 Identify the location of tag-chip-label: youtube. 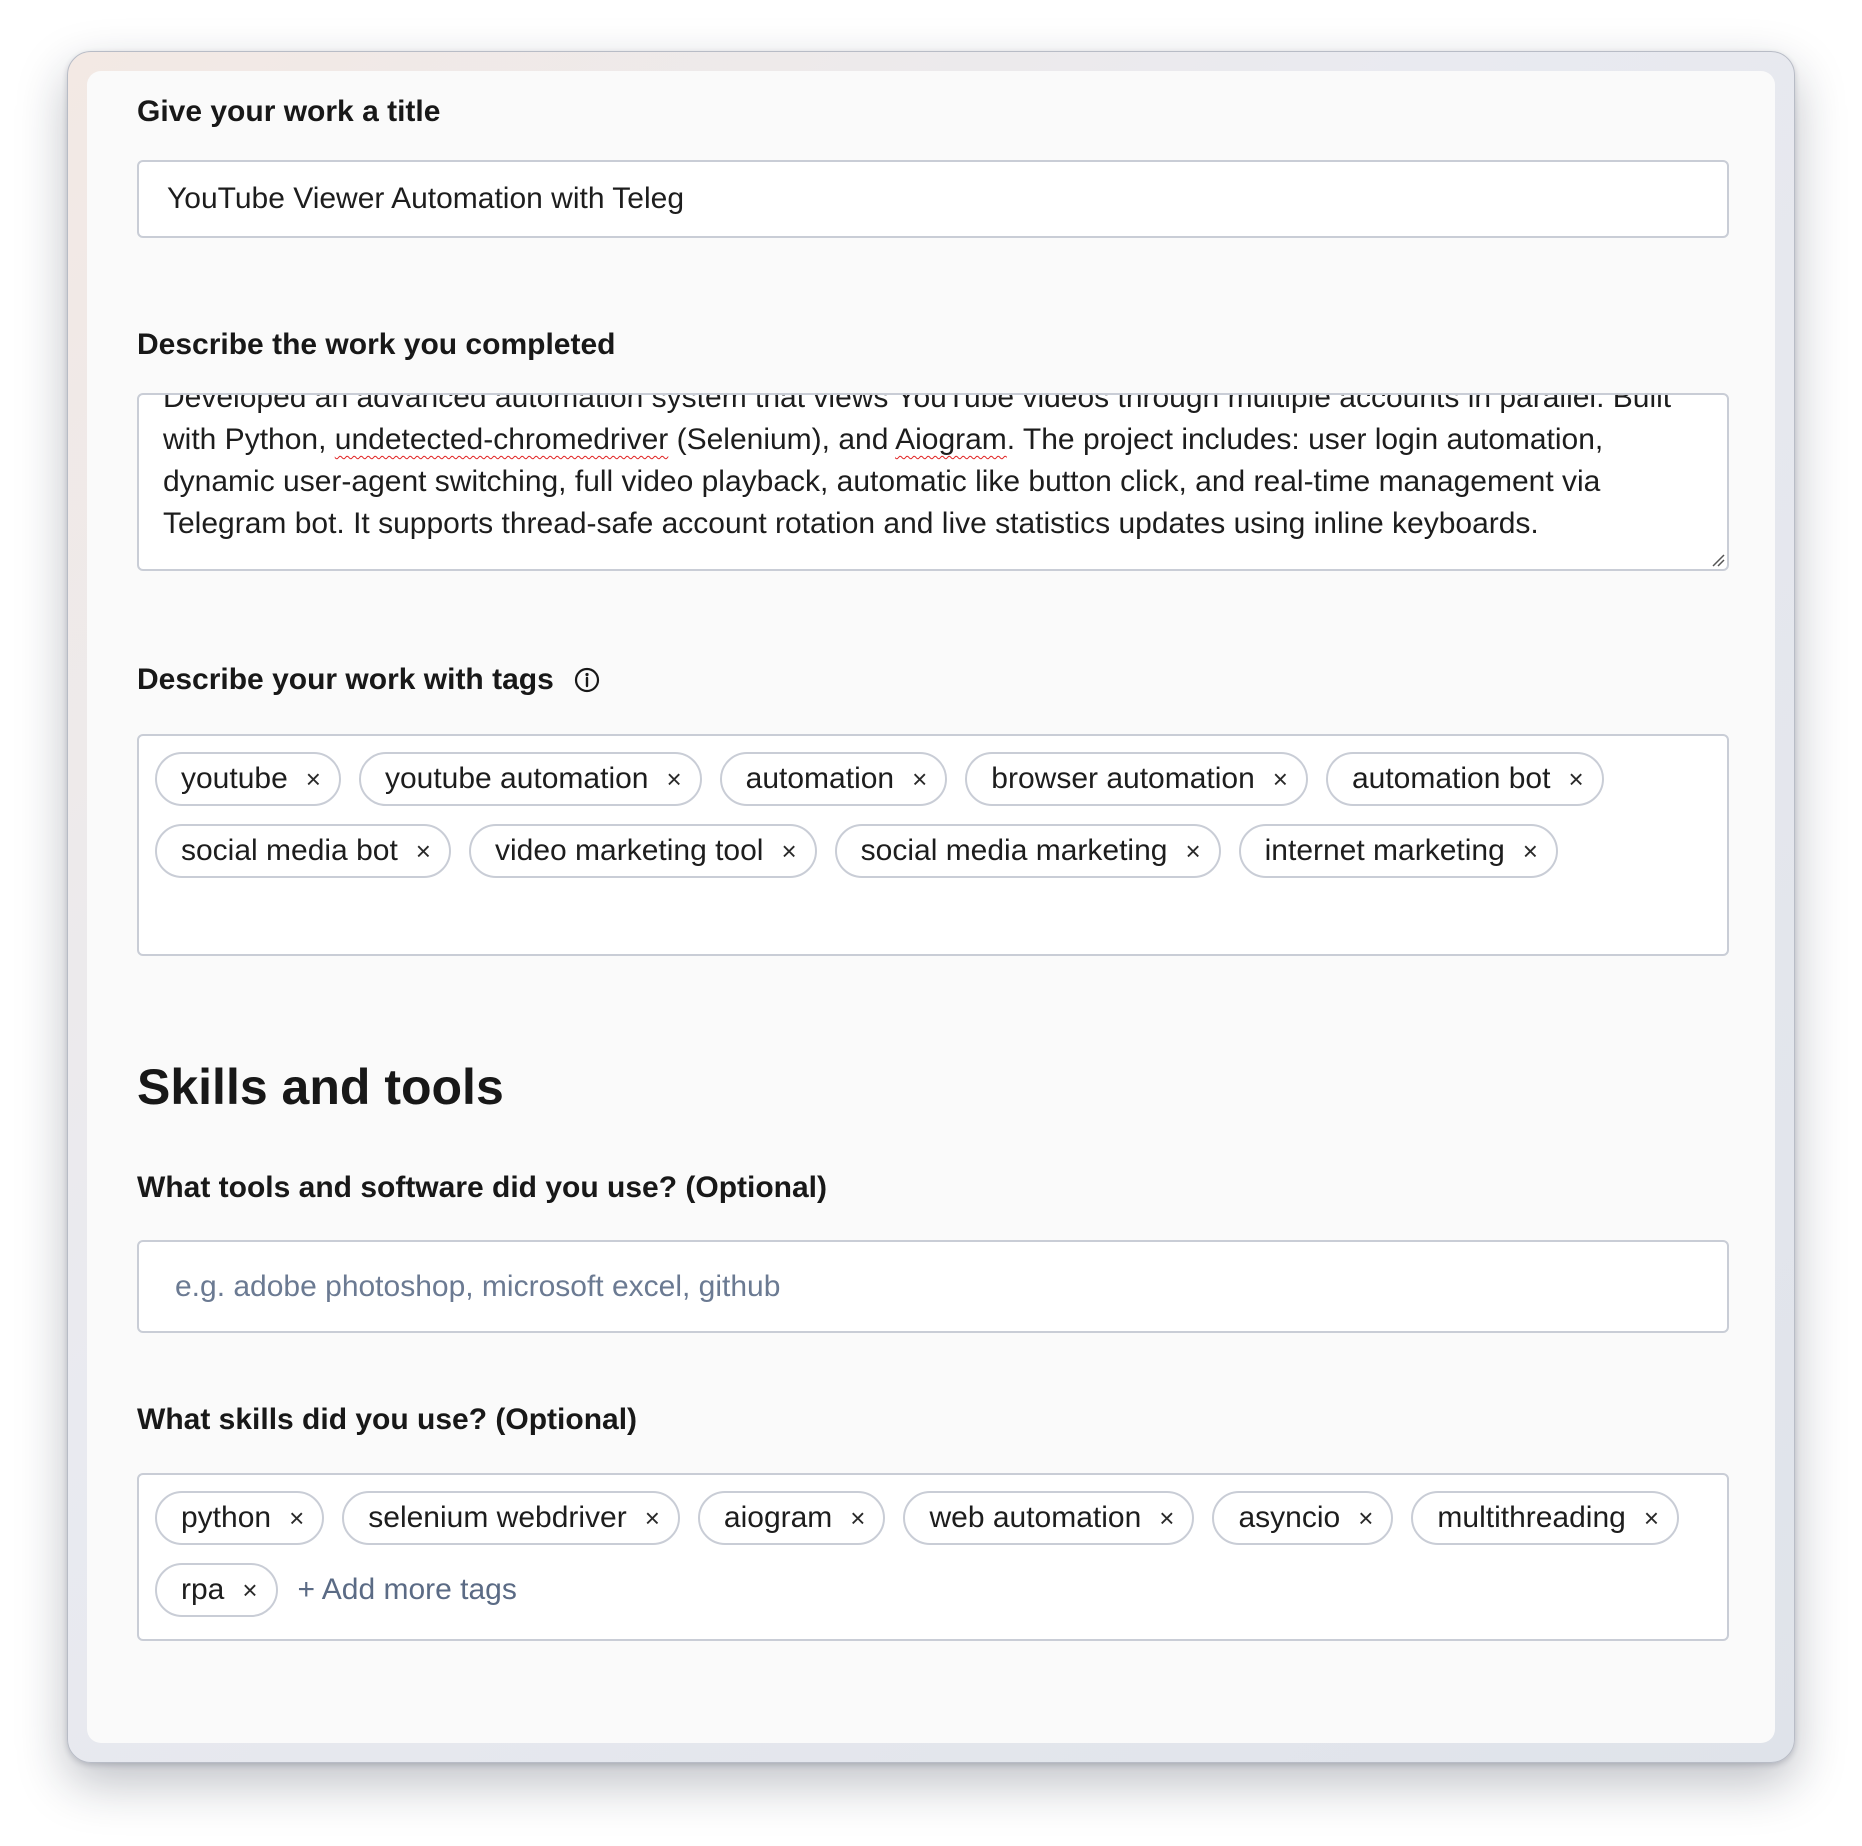
(234, 778).